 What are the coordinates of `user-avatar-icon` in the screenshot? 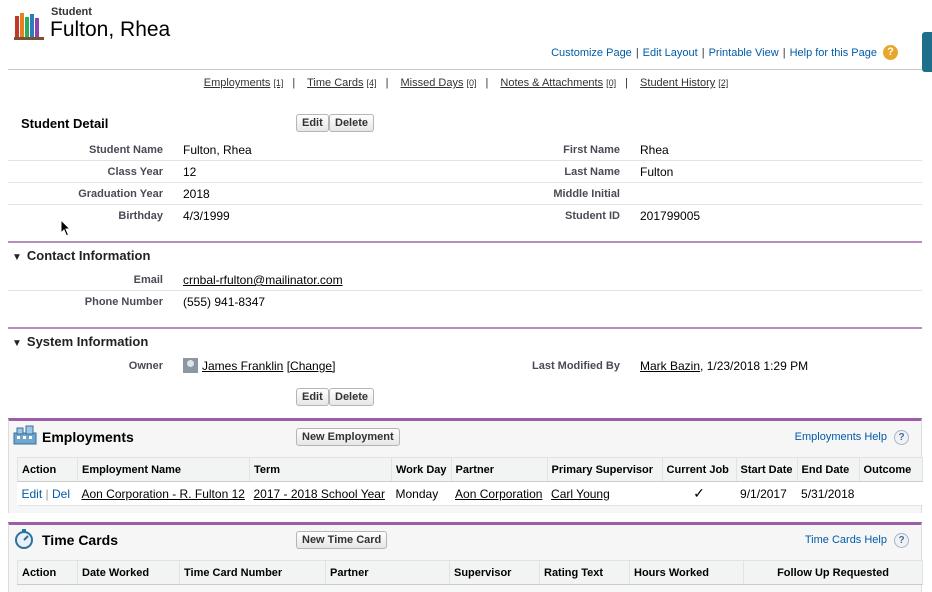 It's located at (190, 365).